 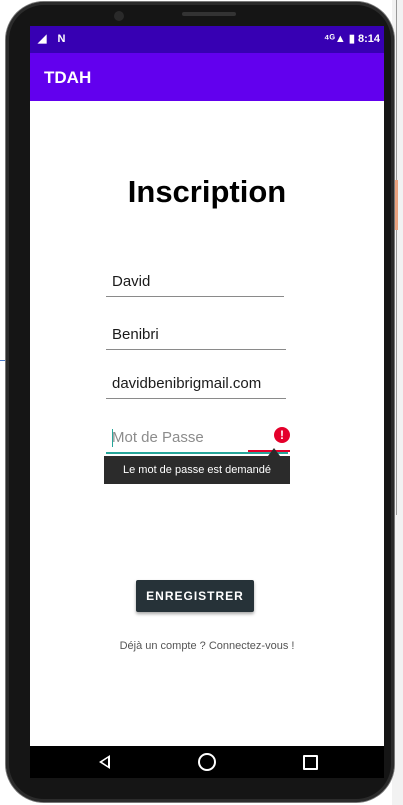 I want to click on email-input, so click(x=198, y=383).